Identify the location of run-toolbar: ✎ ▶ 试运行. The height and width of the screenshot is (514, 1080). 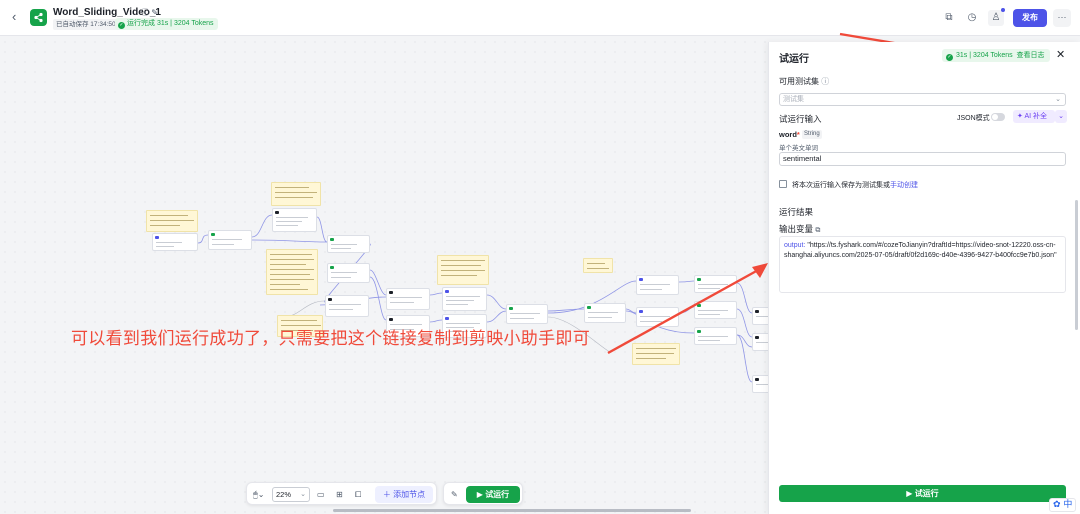
(483, 493).